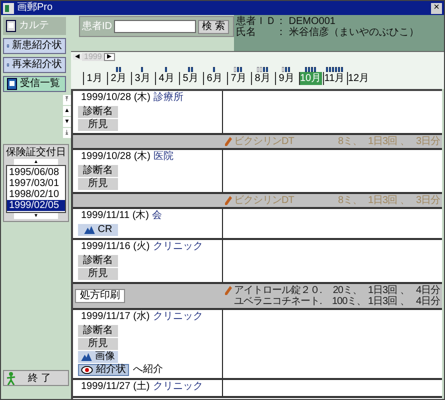  What do you see at coordinates (35, 8) in the screenshot?
I see `window-title: 画郵Pro` at bounding box center [35, 8].